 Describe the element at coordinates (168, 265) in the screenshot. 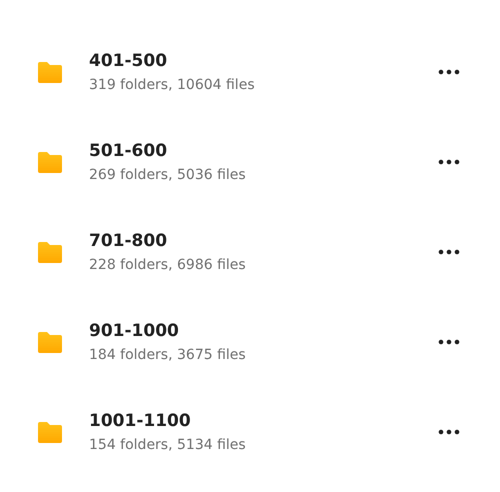

I see `folder-details: 228 folders, 6986 files` at that location.